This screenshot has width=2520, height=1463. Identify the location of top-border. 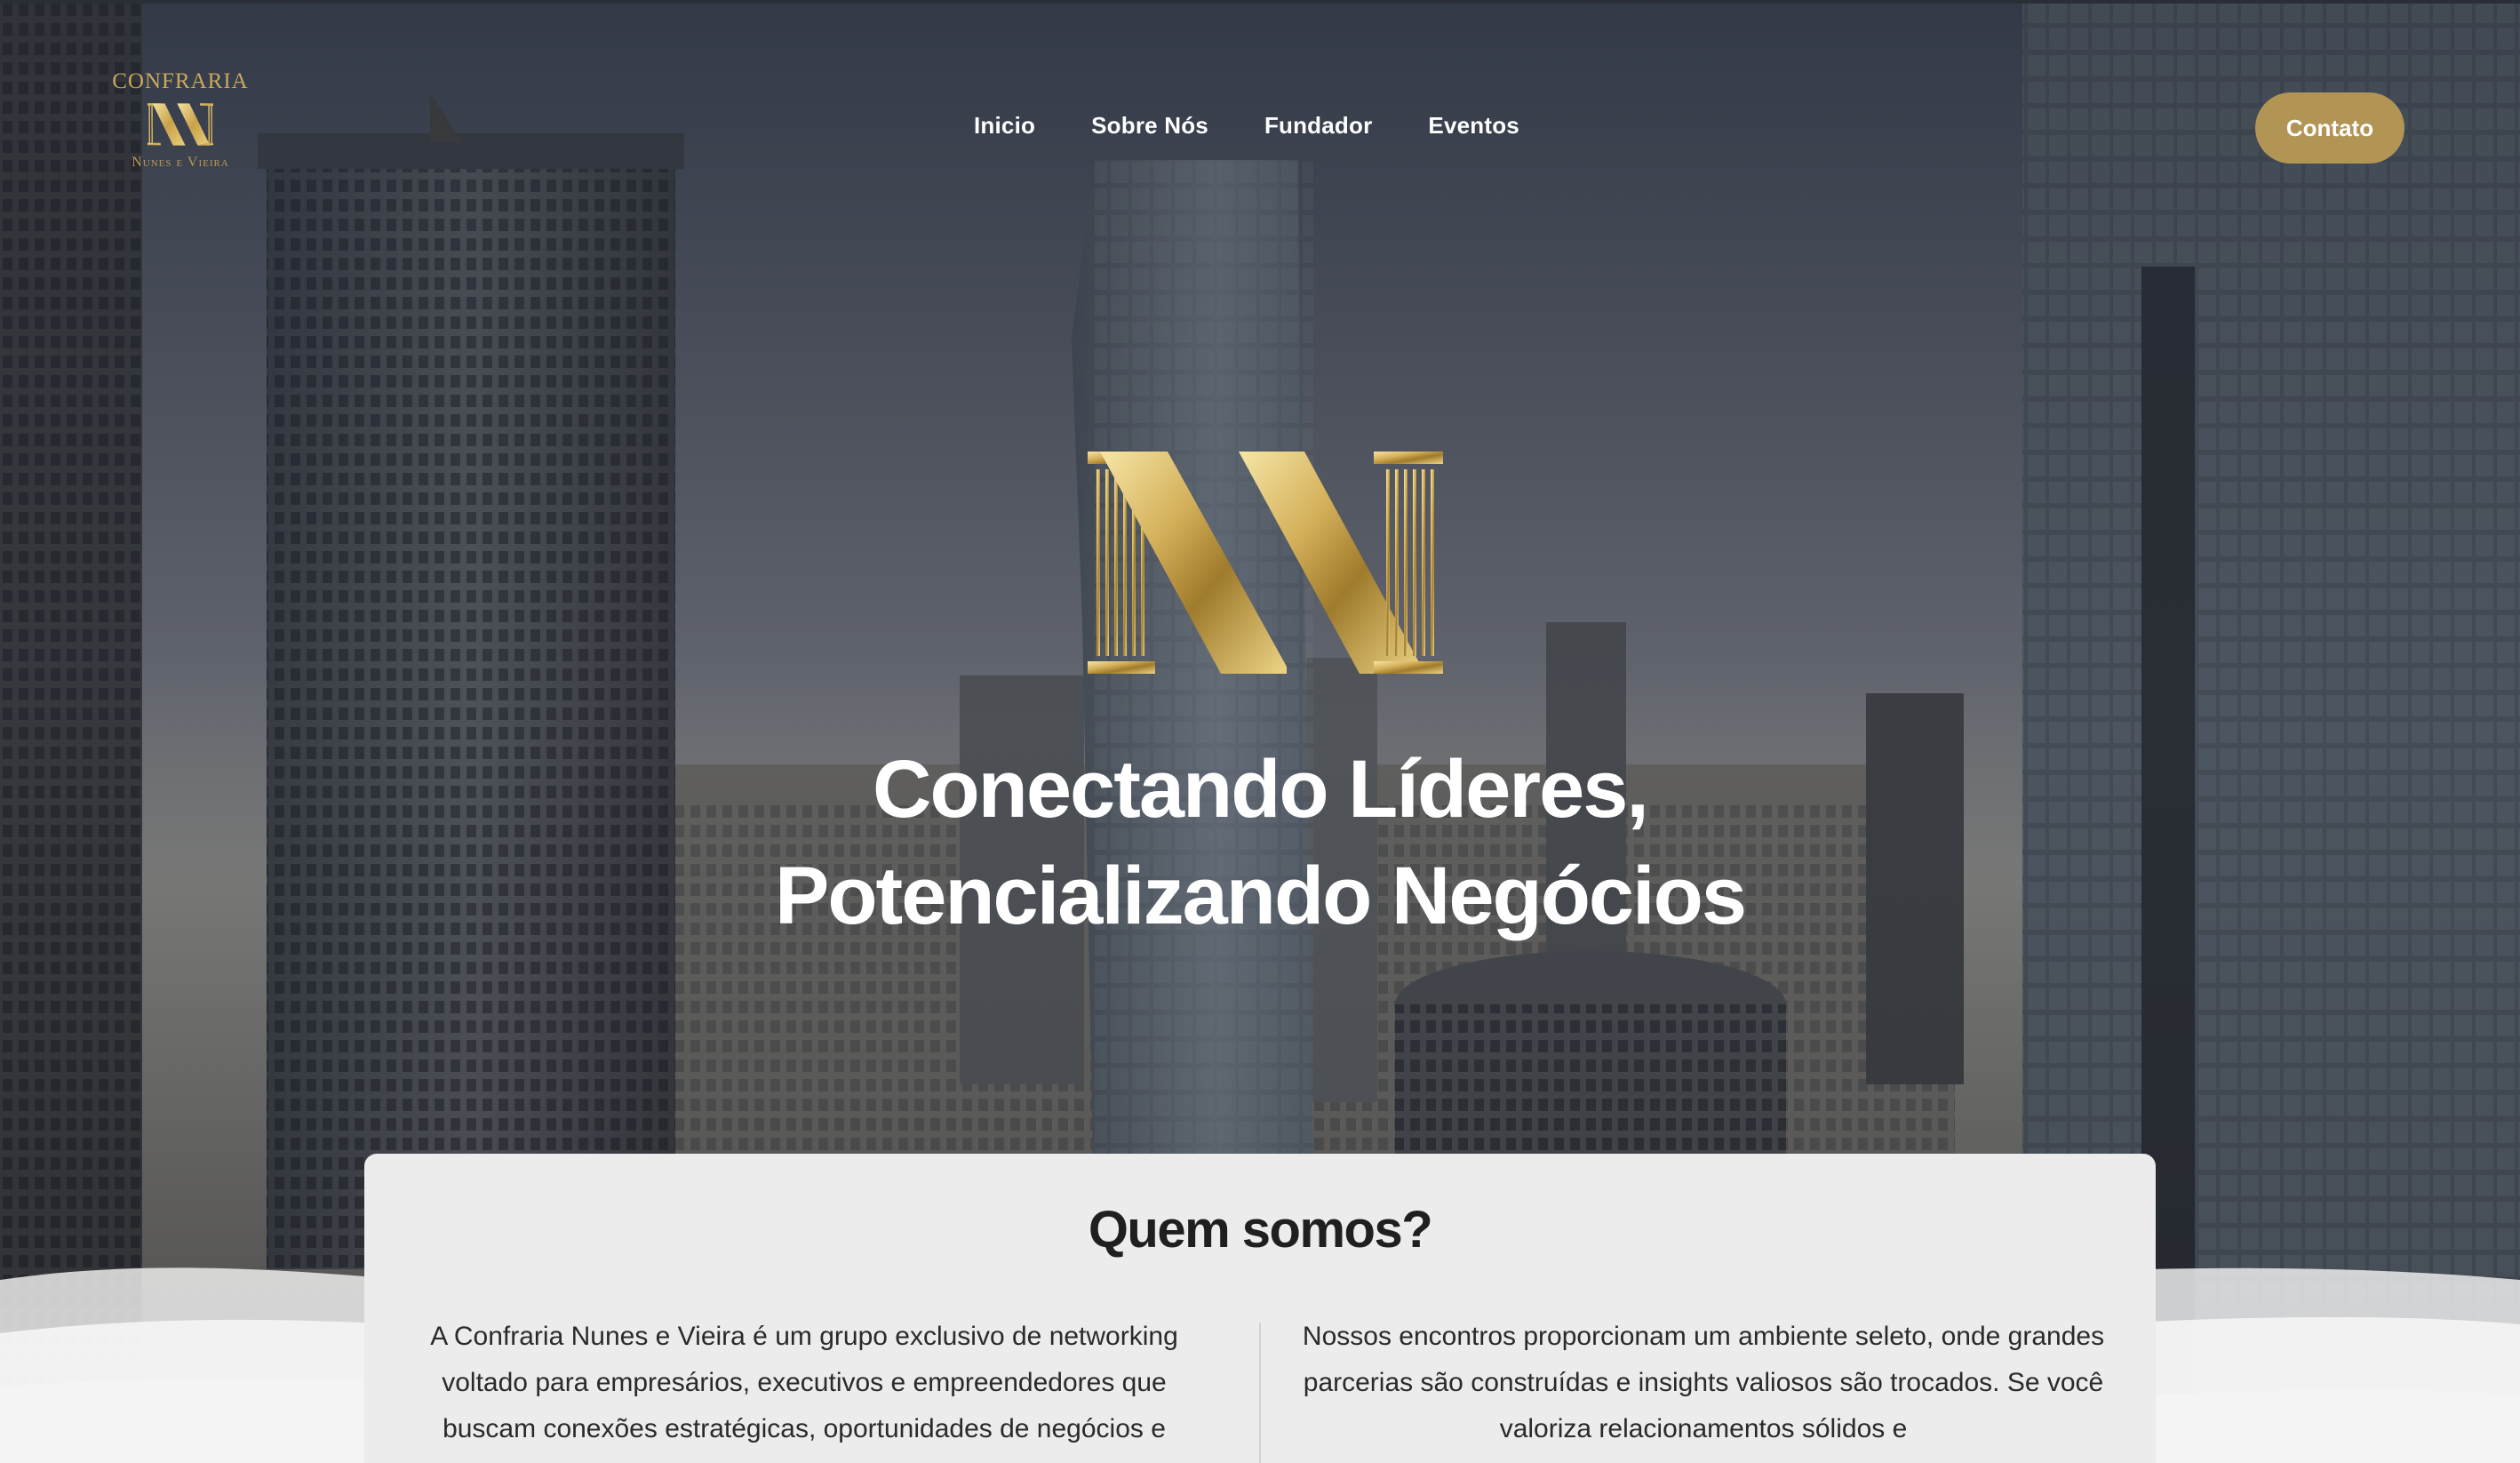
(1260, 2).